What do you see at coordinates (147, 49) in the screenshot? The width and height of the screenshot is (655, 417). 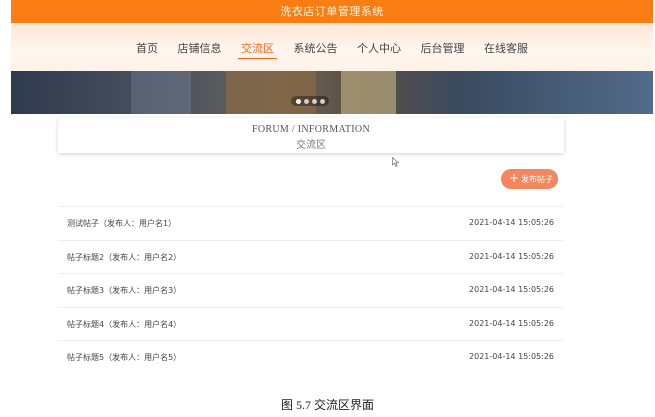 I see `nav-item-home: 首页` at bounding box center [147, 49].